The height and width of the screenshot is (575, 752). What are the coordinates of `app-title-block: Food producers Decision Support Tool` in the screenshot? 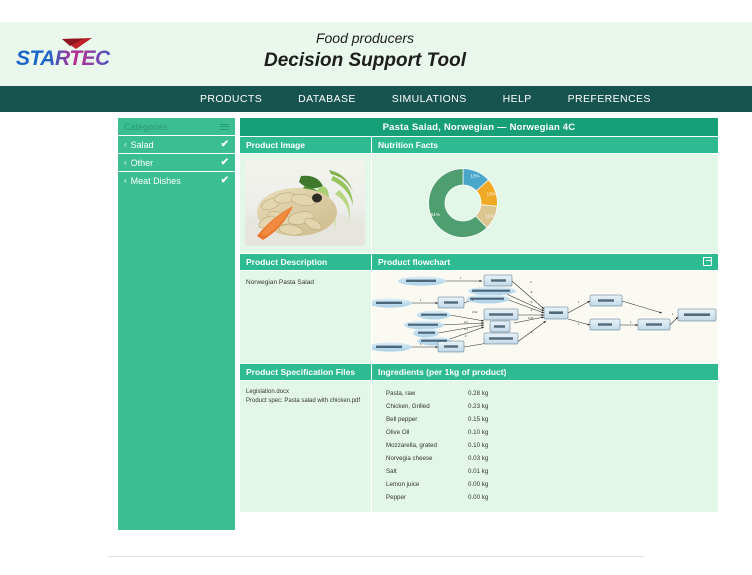 It's located at (365, 50).